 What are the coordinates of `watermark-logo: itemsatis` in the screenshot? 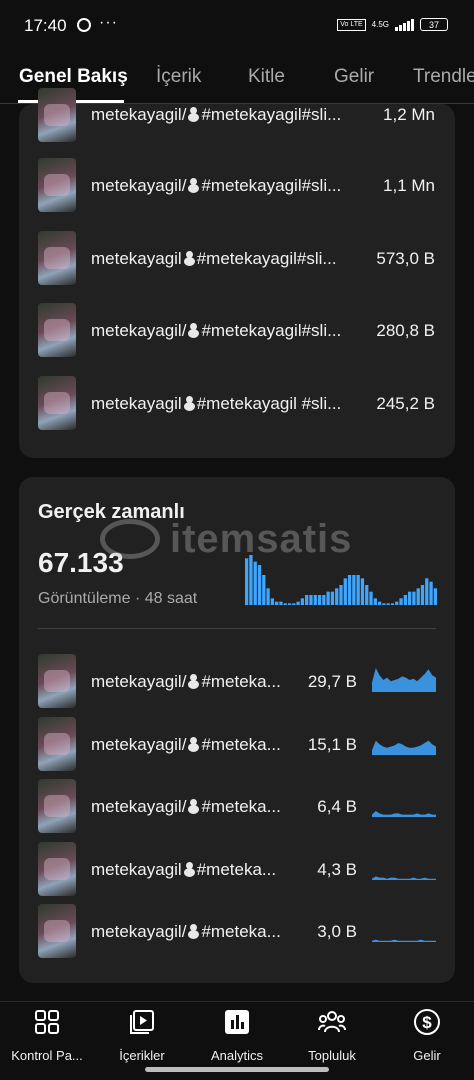 It's located at (240, 539).